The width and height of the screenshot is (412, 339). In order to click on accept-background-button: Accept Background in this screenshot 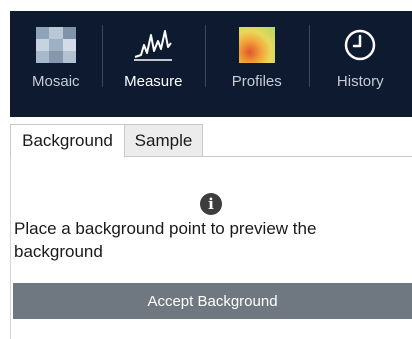, I will do `click(212, 301)`.